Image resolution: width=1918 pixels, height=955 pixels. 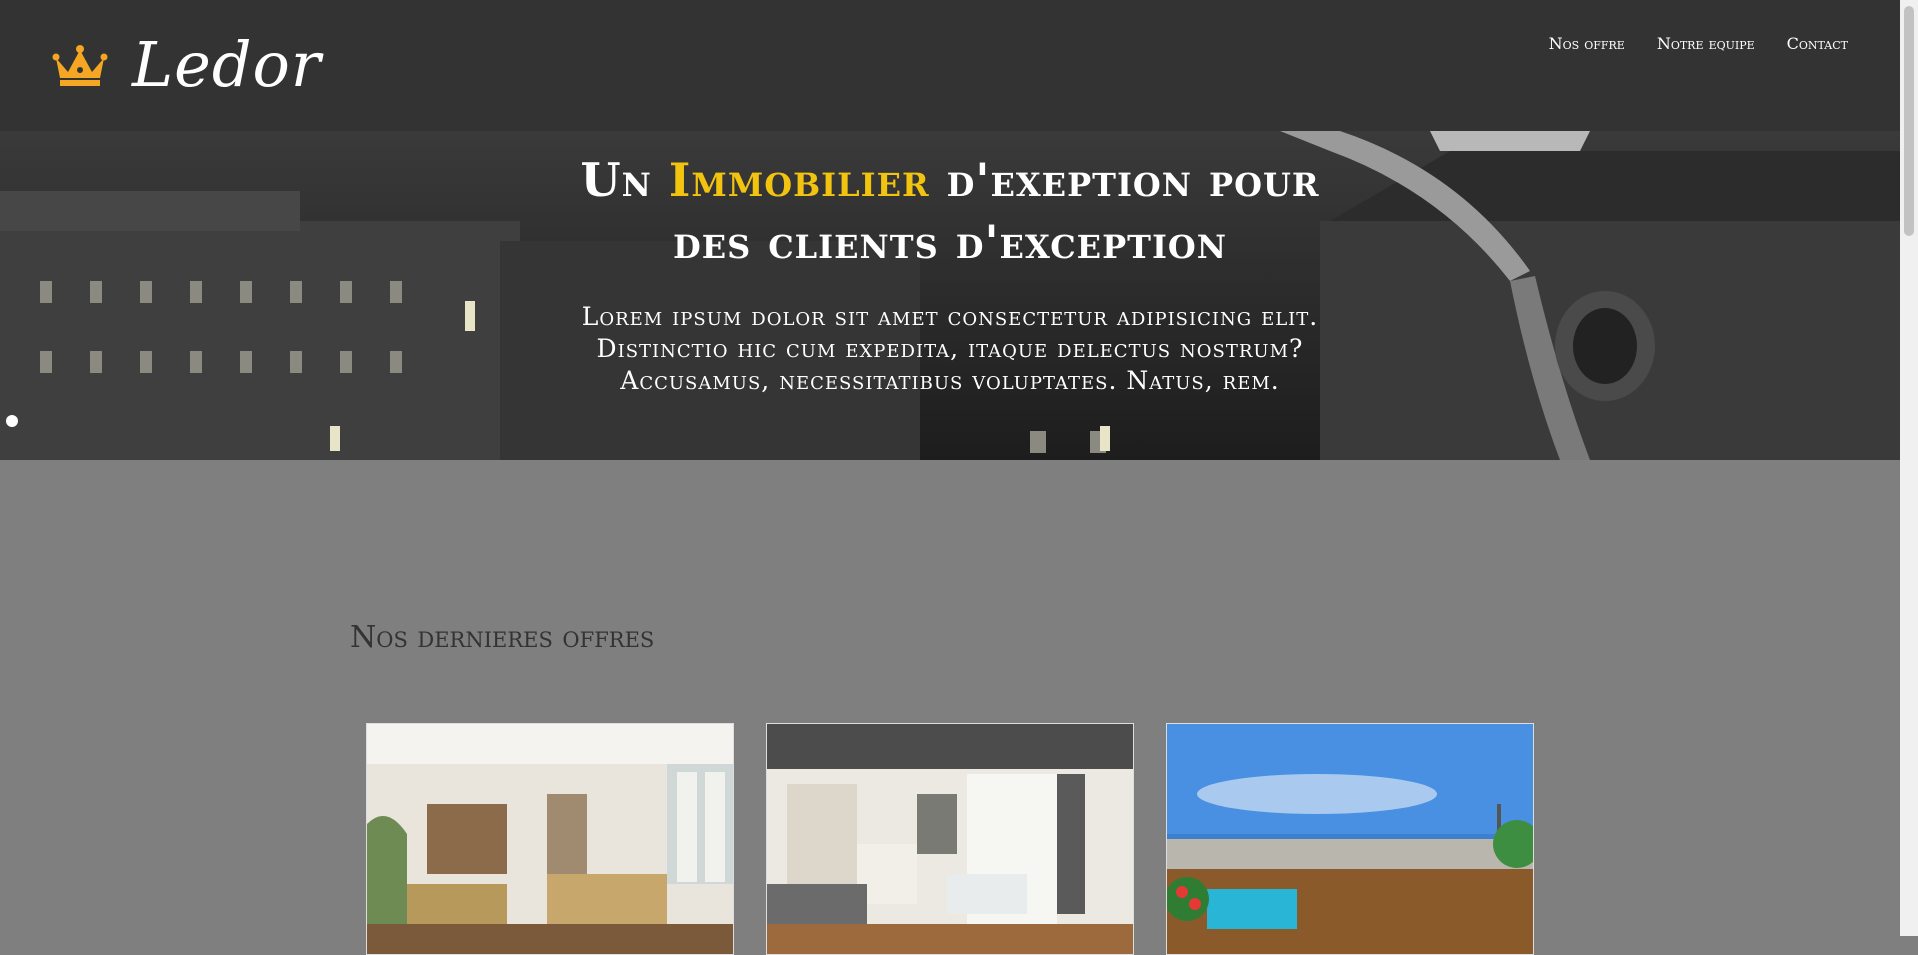 I want to click on brand-logo-text: Ledor, so click(x=227, y=65).